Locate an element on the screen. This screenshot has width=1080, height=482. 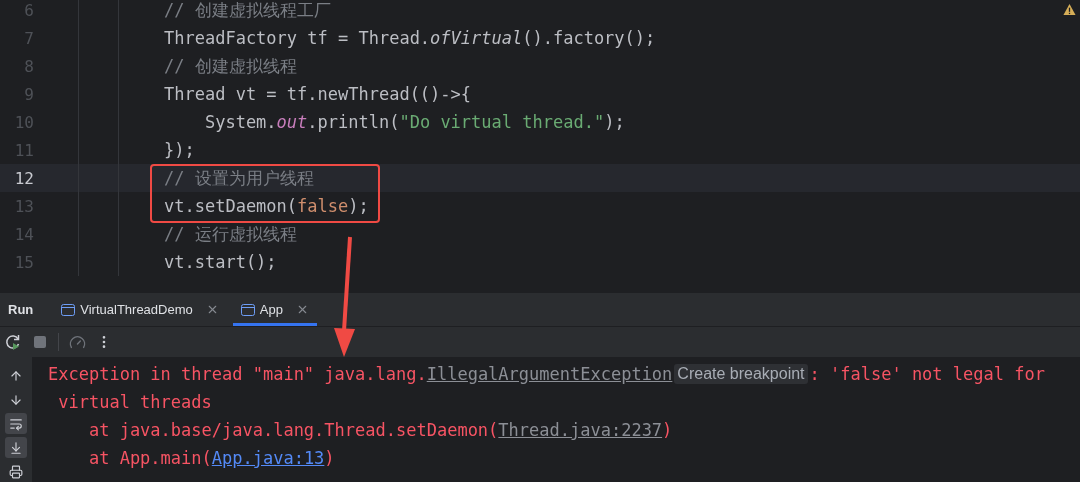
line-number: 12 is located at coordinates (23, 178).